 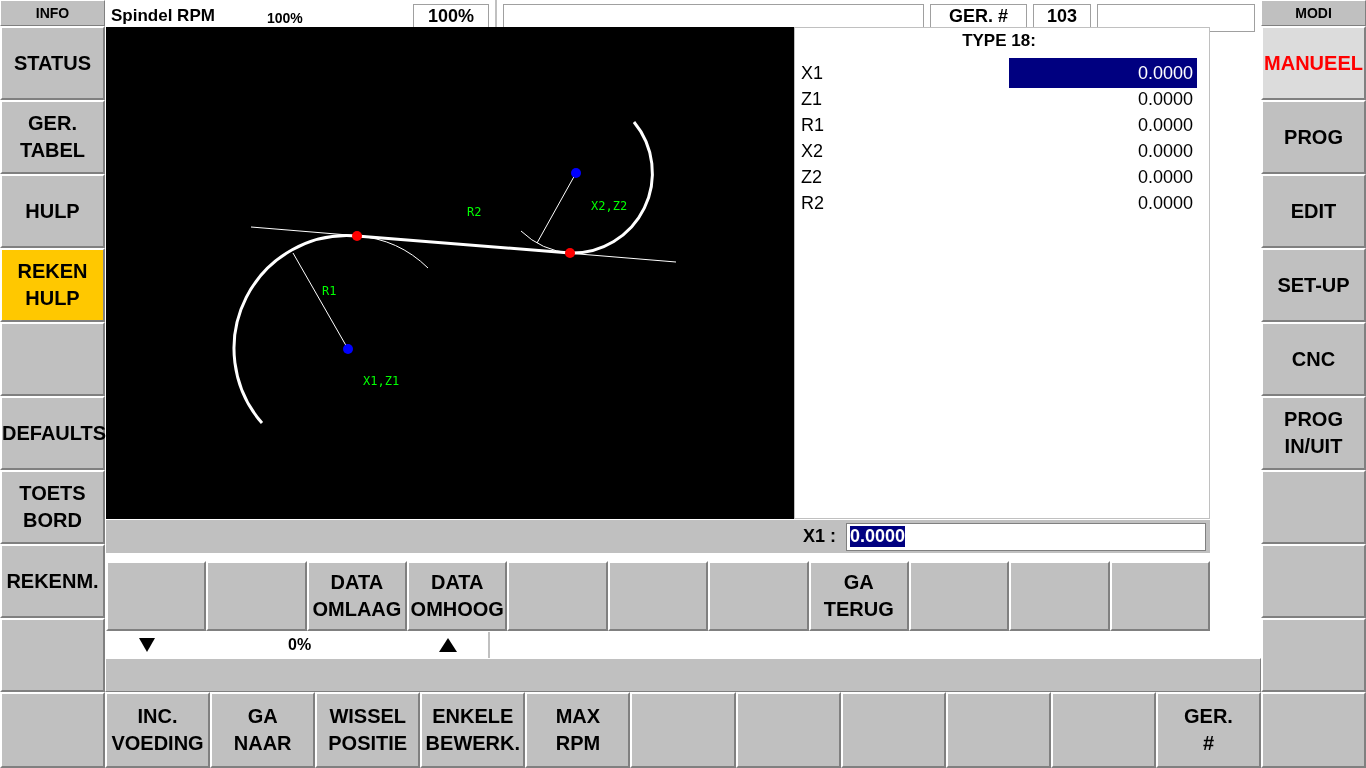 What do you see at coordinates (812, 73) in the screenshot?
I see `param-name: X1` at bounding box center [812, 73].